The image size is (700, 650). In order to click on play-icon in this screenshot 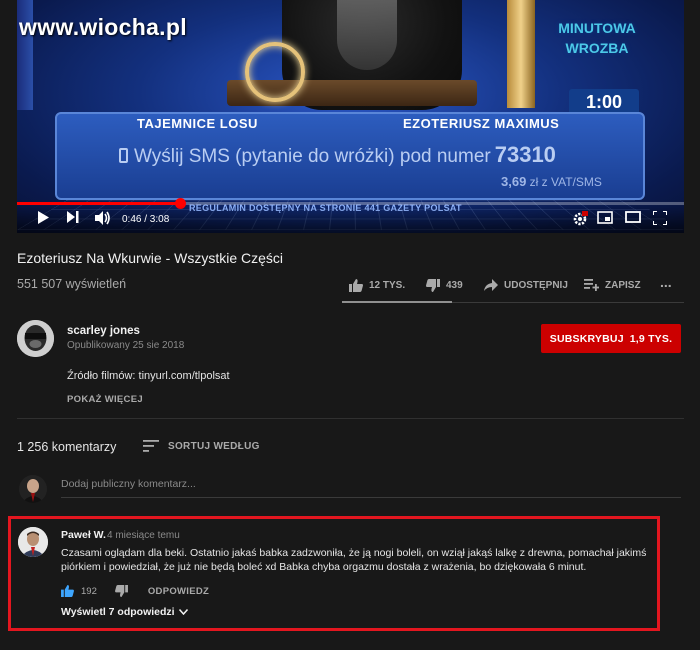, I will do `click(43, 219)`.